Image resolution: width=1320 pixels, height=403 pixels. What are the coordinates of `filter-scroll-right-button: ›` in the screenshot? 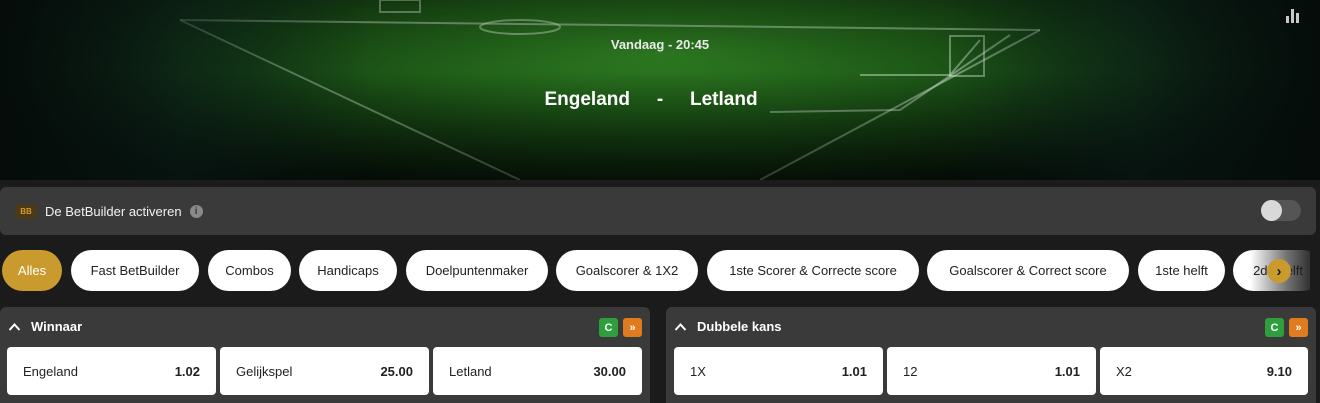 It's located at (1279, 271).